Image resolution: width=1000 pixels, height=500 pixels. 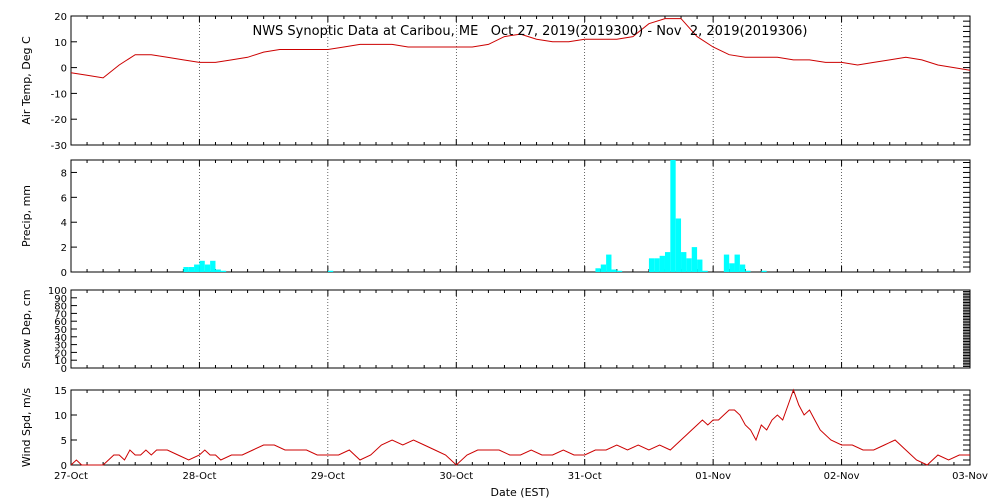 I want to click on wind-speed-y-tick-label: 5, so click(x=64, y=441).